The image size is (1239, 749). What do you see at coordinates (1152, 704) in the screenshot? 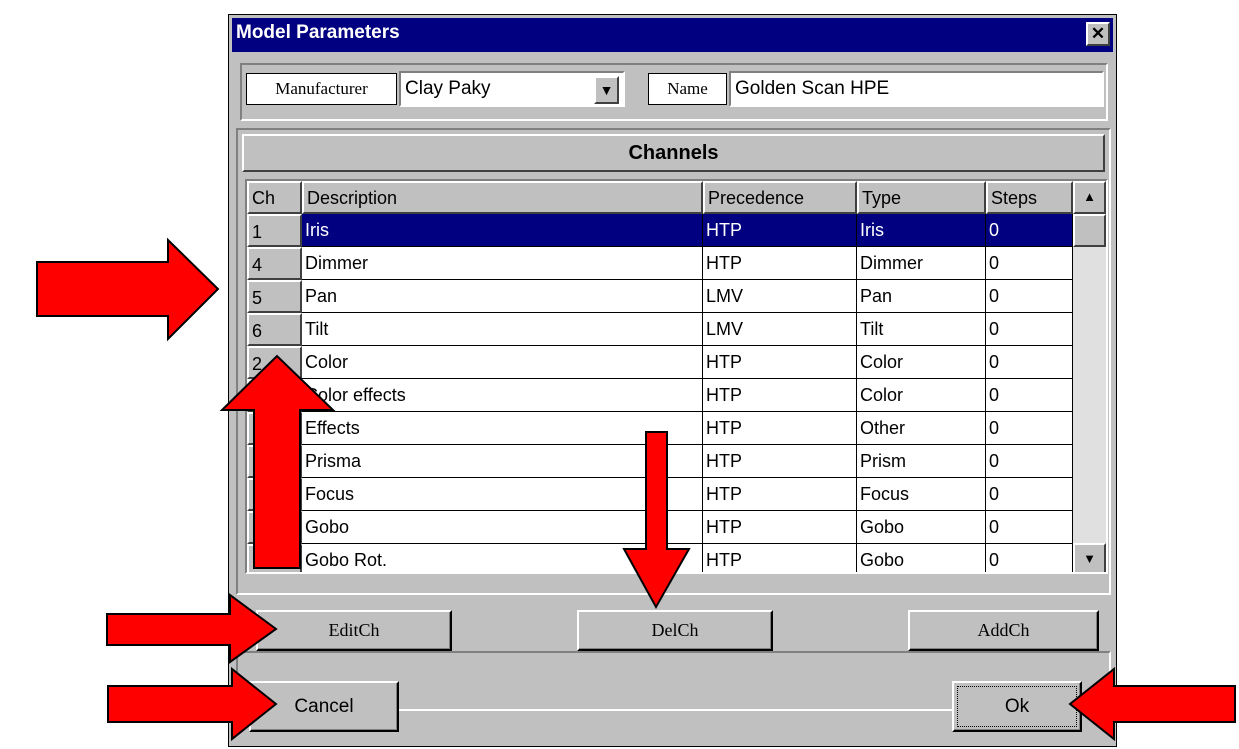
I see `arrow-left-to-ok-icon` at bounding box center [1152, 704].